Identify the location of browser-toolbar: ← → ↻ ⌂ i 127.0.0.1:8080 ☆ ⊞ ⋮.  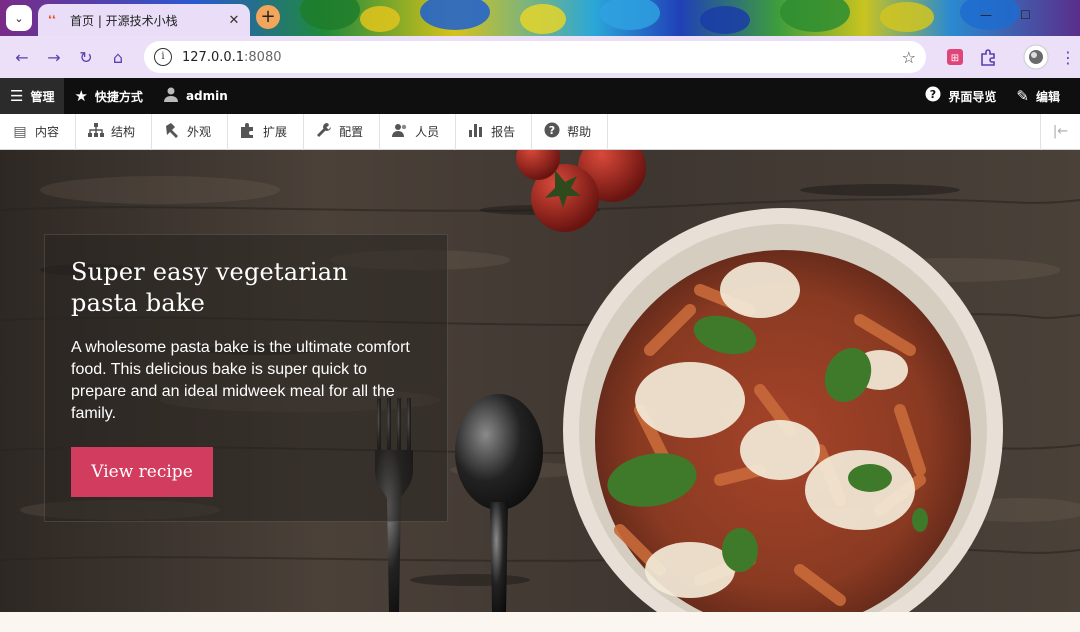
(540, 57).